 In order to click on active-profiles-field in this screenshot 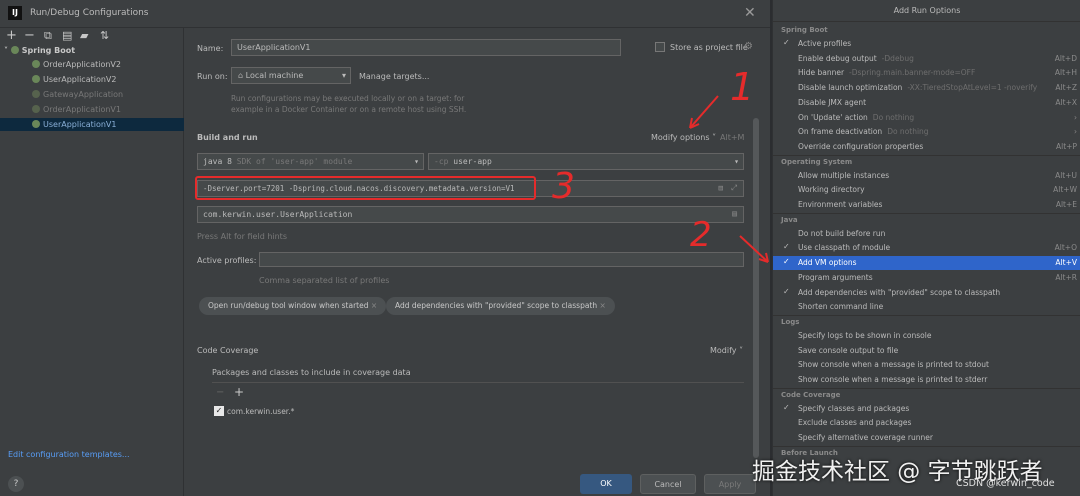, I will do `click(501, 259)`.